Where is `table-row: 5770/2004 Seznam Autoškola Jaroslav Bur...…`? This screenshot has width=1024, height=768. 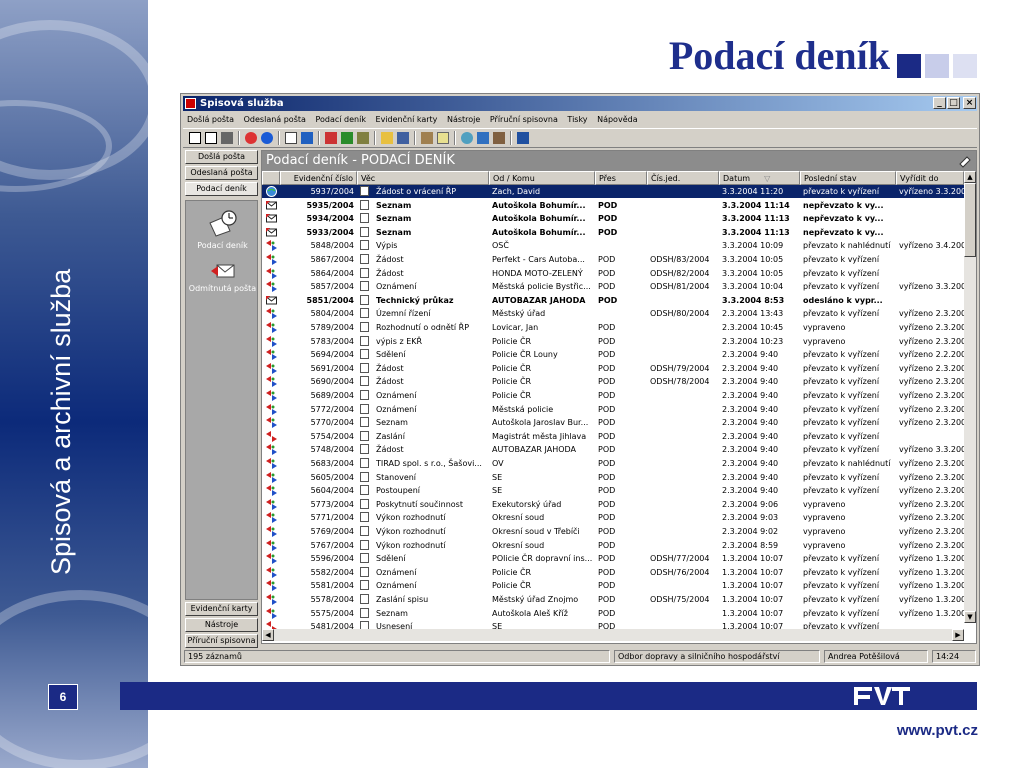
table-row: 5770/2004 Seznam Autoškola Jaroslav Bur...… is located at coordinates (613, 422).